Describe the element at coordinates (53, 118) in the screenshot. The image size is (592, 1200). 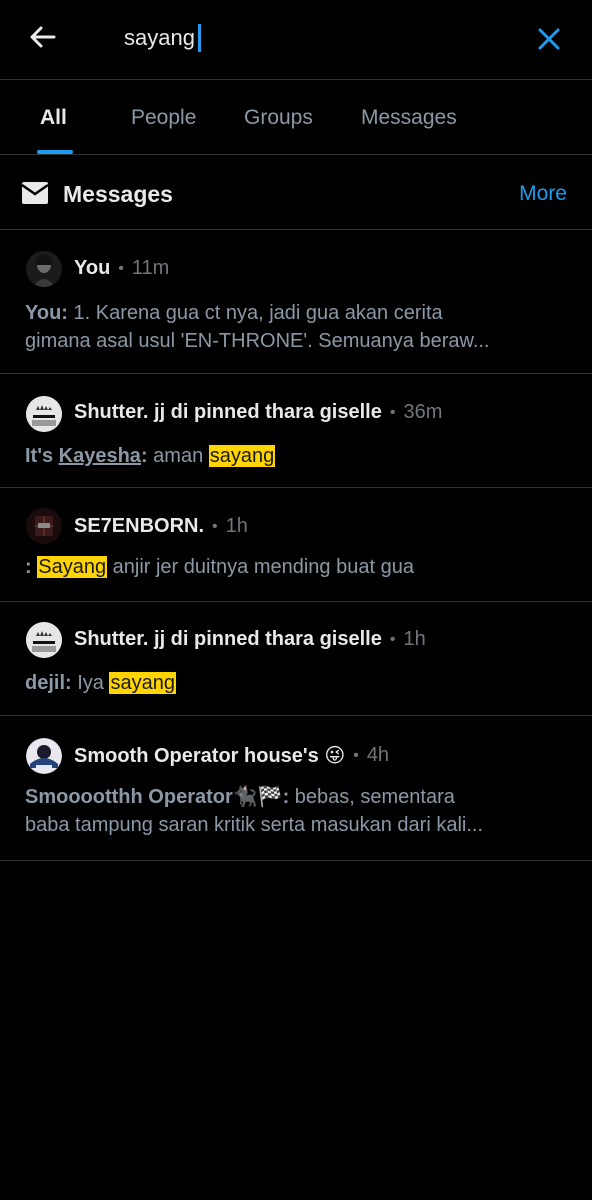
I see `tab-all: All` at that location.